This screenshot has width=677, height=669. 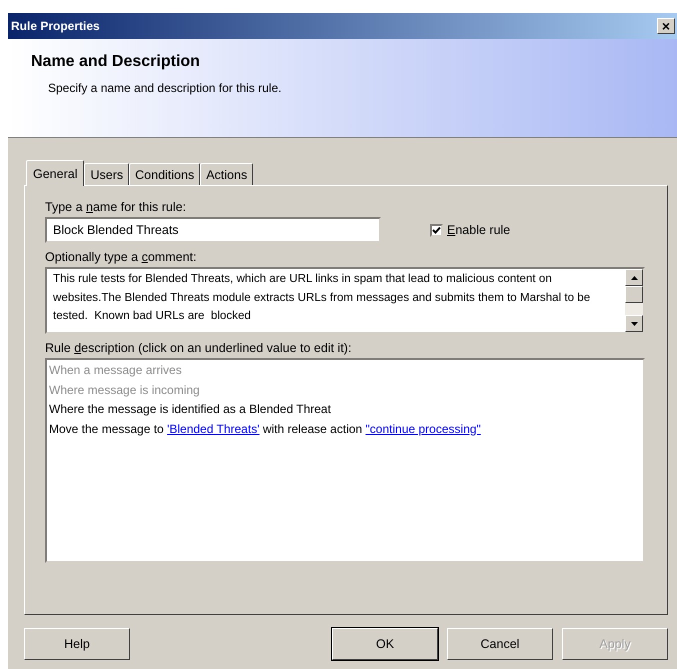 What do you see at coordinates (164, 88) in the screenshot?
I see `page-subtitle: Specify a name and description for this rule.` at bounding box center [164, 88].